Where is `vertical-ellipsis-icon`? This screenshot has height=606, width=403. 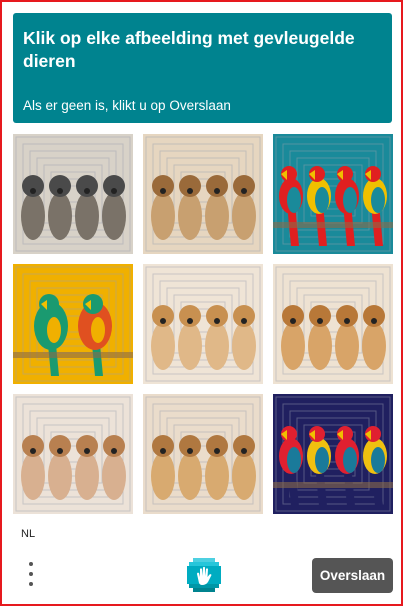
vertical-ellipsis-icon is located at coordinates (31, 574).